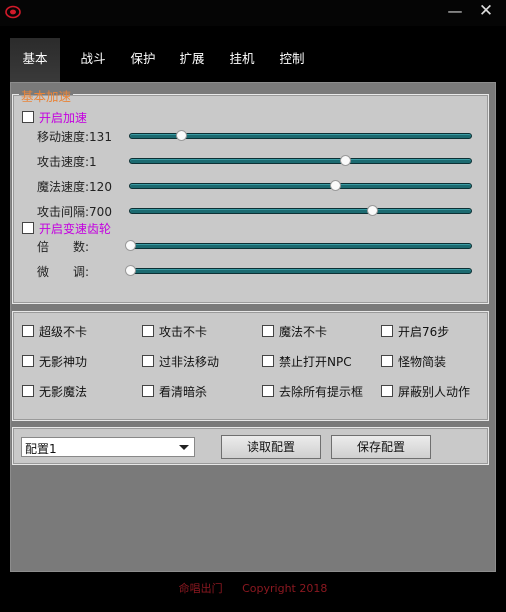 This screenshot has width=506, height=612. What do you see at coordinates (455, 11) in the screenshot?
I see `minimize-button: —` at bounding box center [455, 11].